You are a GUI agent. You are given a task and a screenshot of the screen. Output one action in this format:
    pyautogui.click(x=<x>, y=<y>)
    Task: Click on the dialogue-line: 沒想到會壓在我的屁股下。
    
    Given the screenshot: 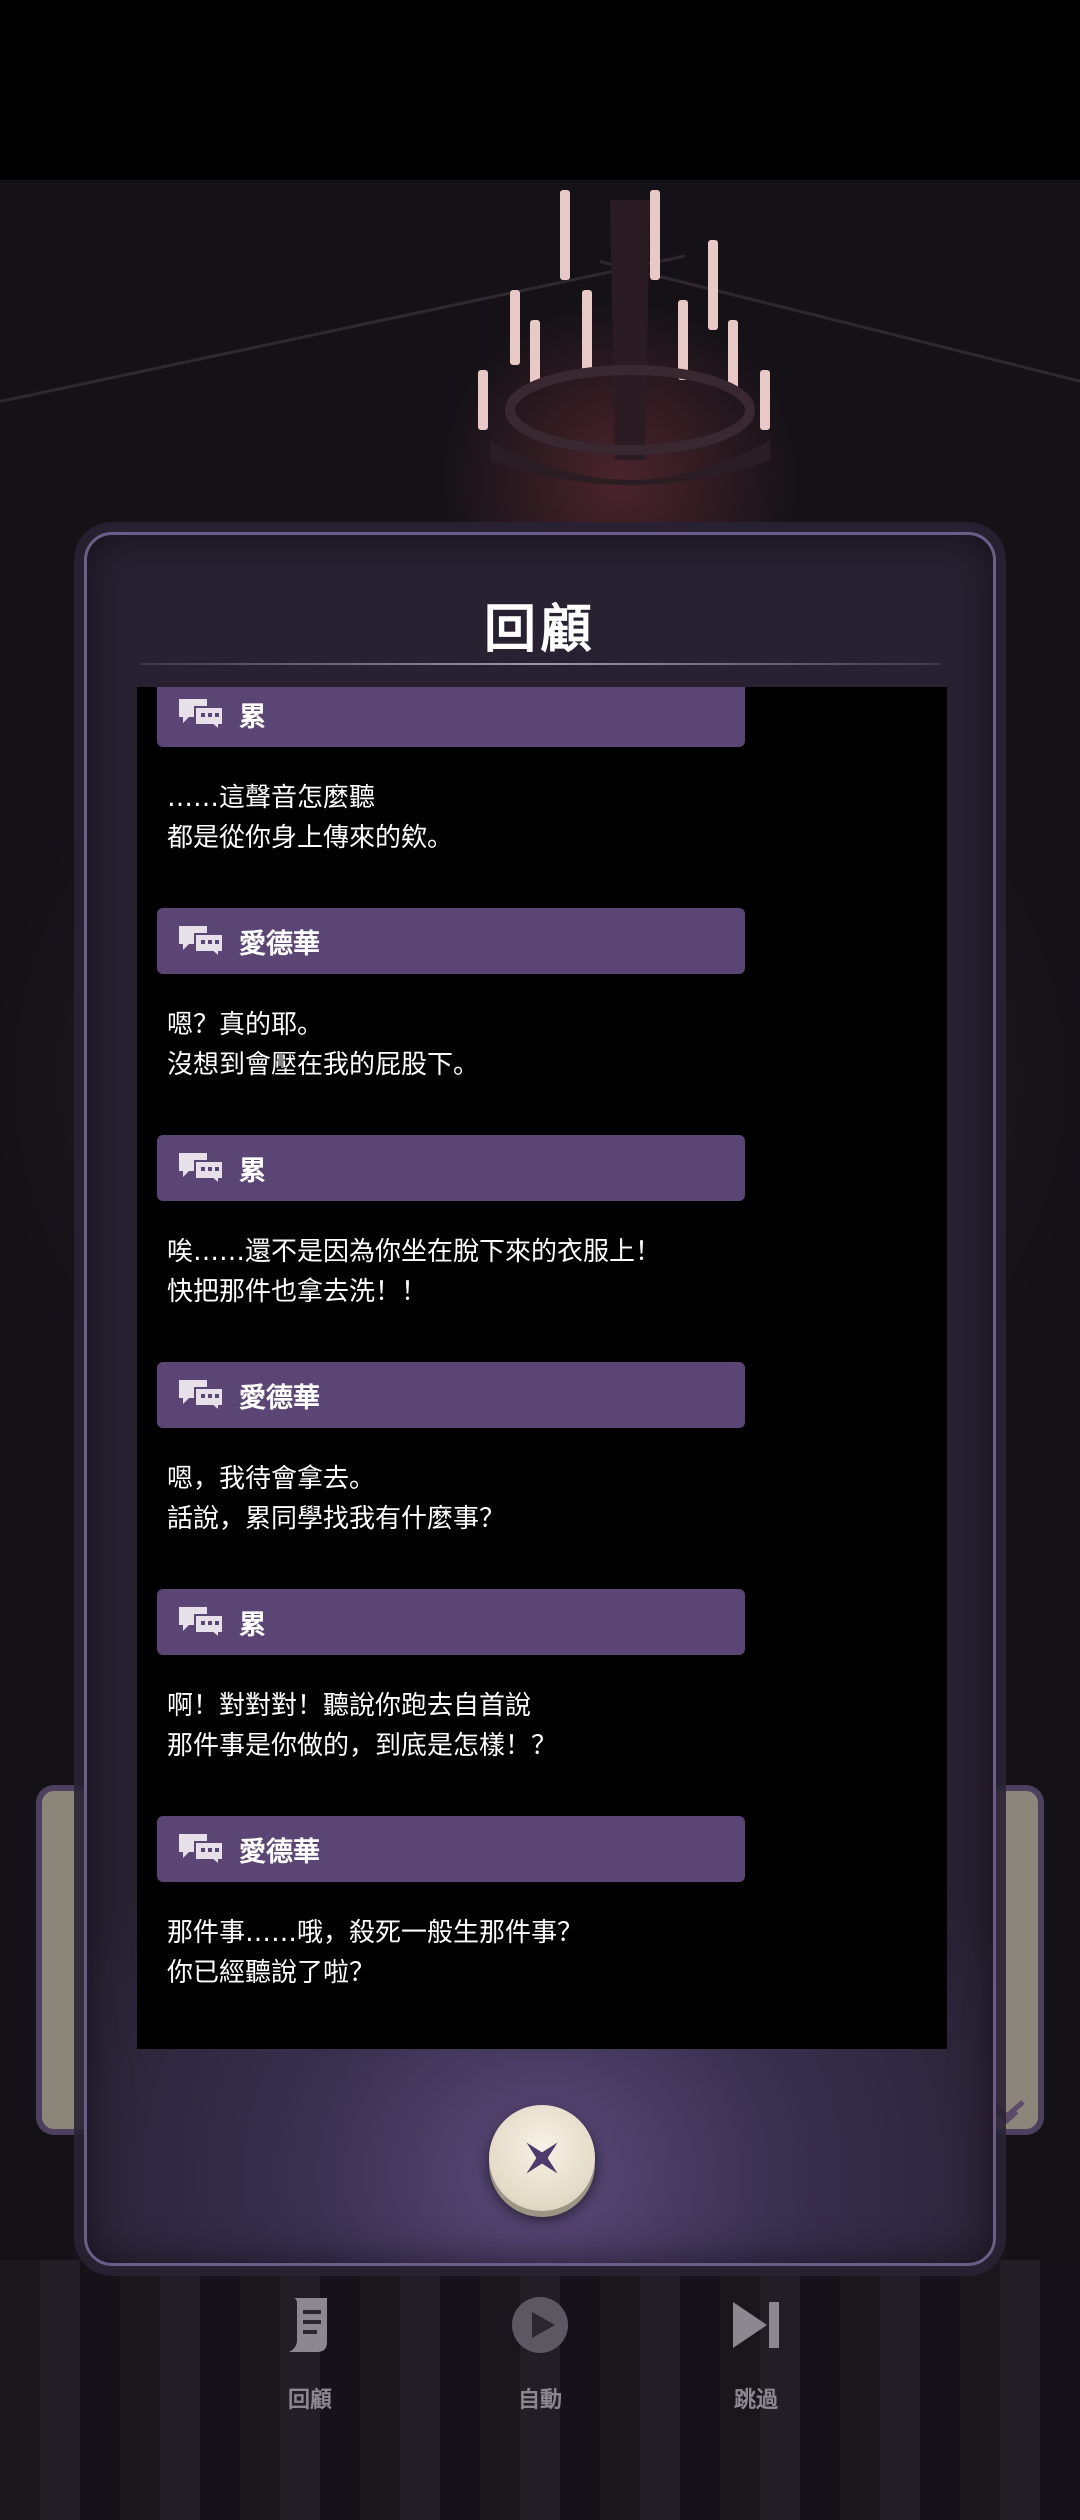 What is the action you would take?
    pyautogui.click(x=323, y=1065)
    